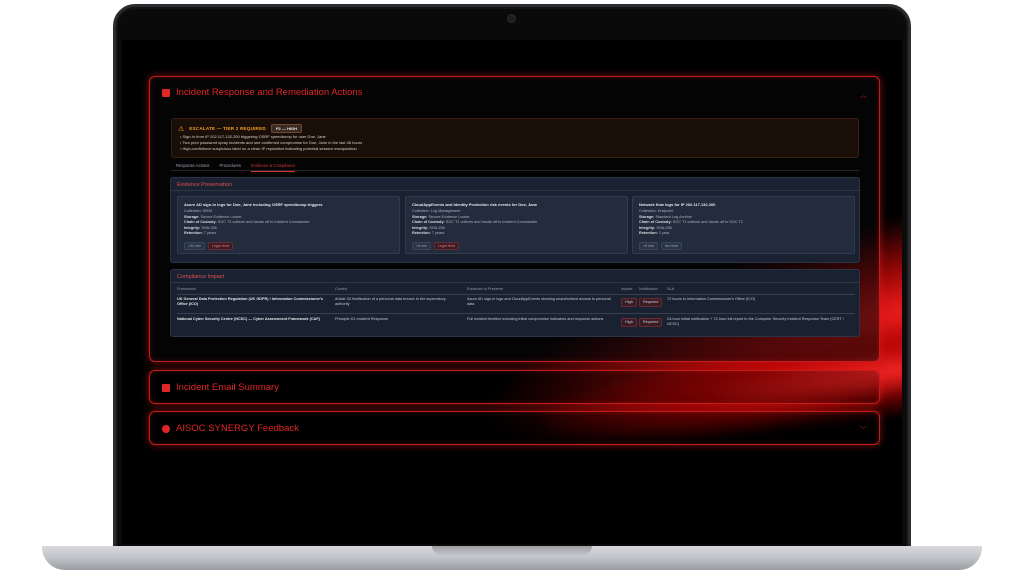  Describe the element at coordinates (648, 289) in the screenshot. I see `column-header: Notification` at that location.